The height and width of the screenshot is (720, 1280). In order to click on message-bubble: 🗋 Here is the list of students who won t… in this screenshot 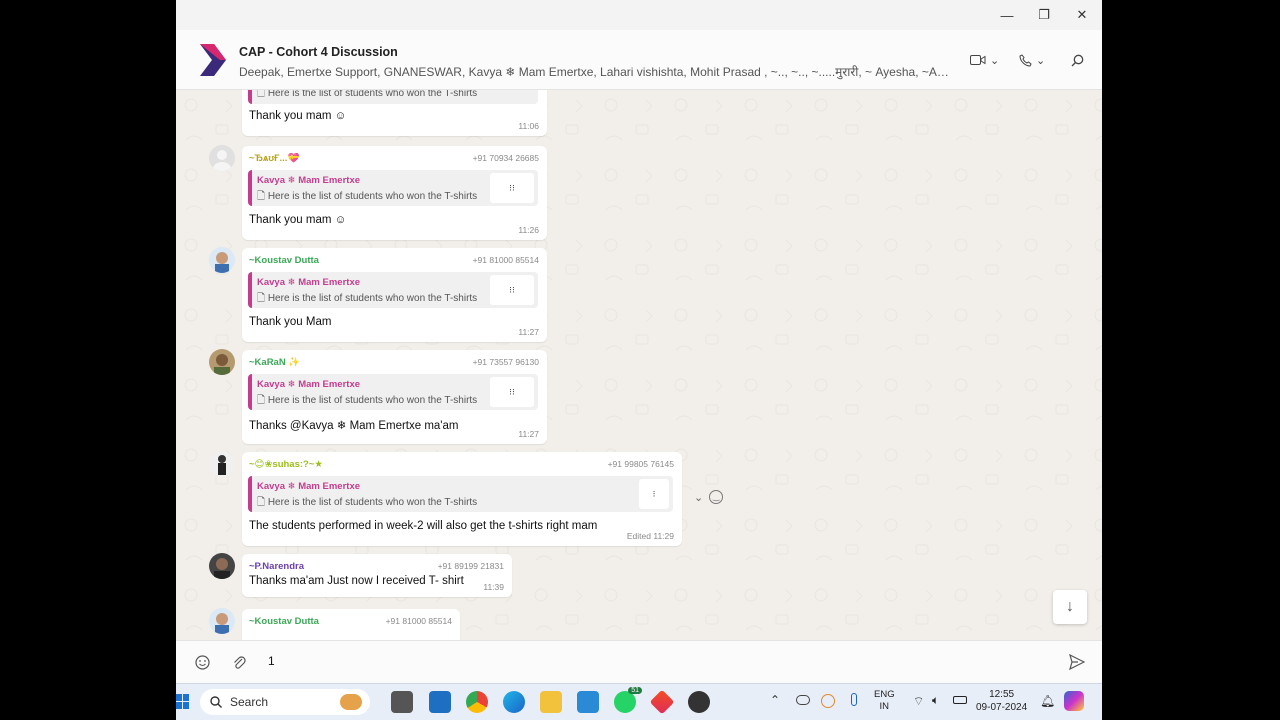, I will do `click(394, 113)`.